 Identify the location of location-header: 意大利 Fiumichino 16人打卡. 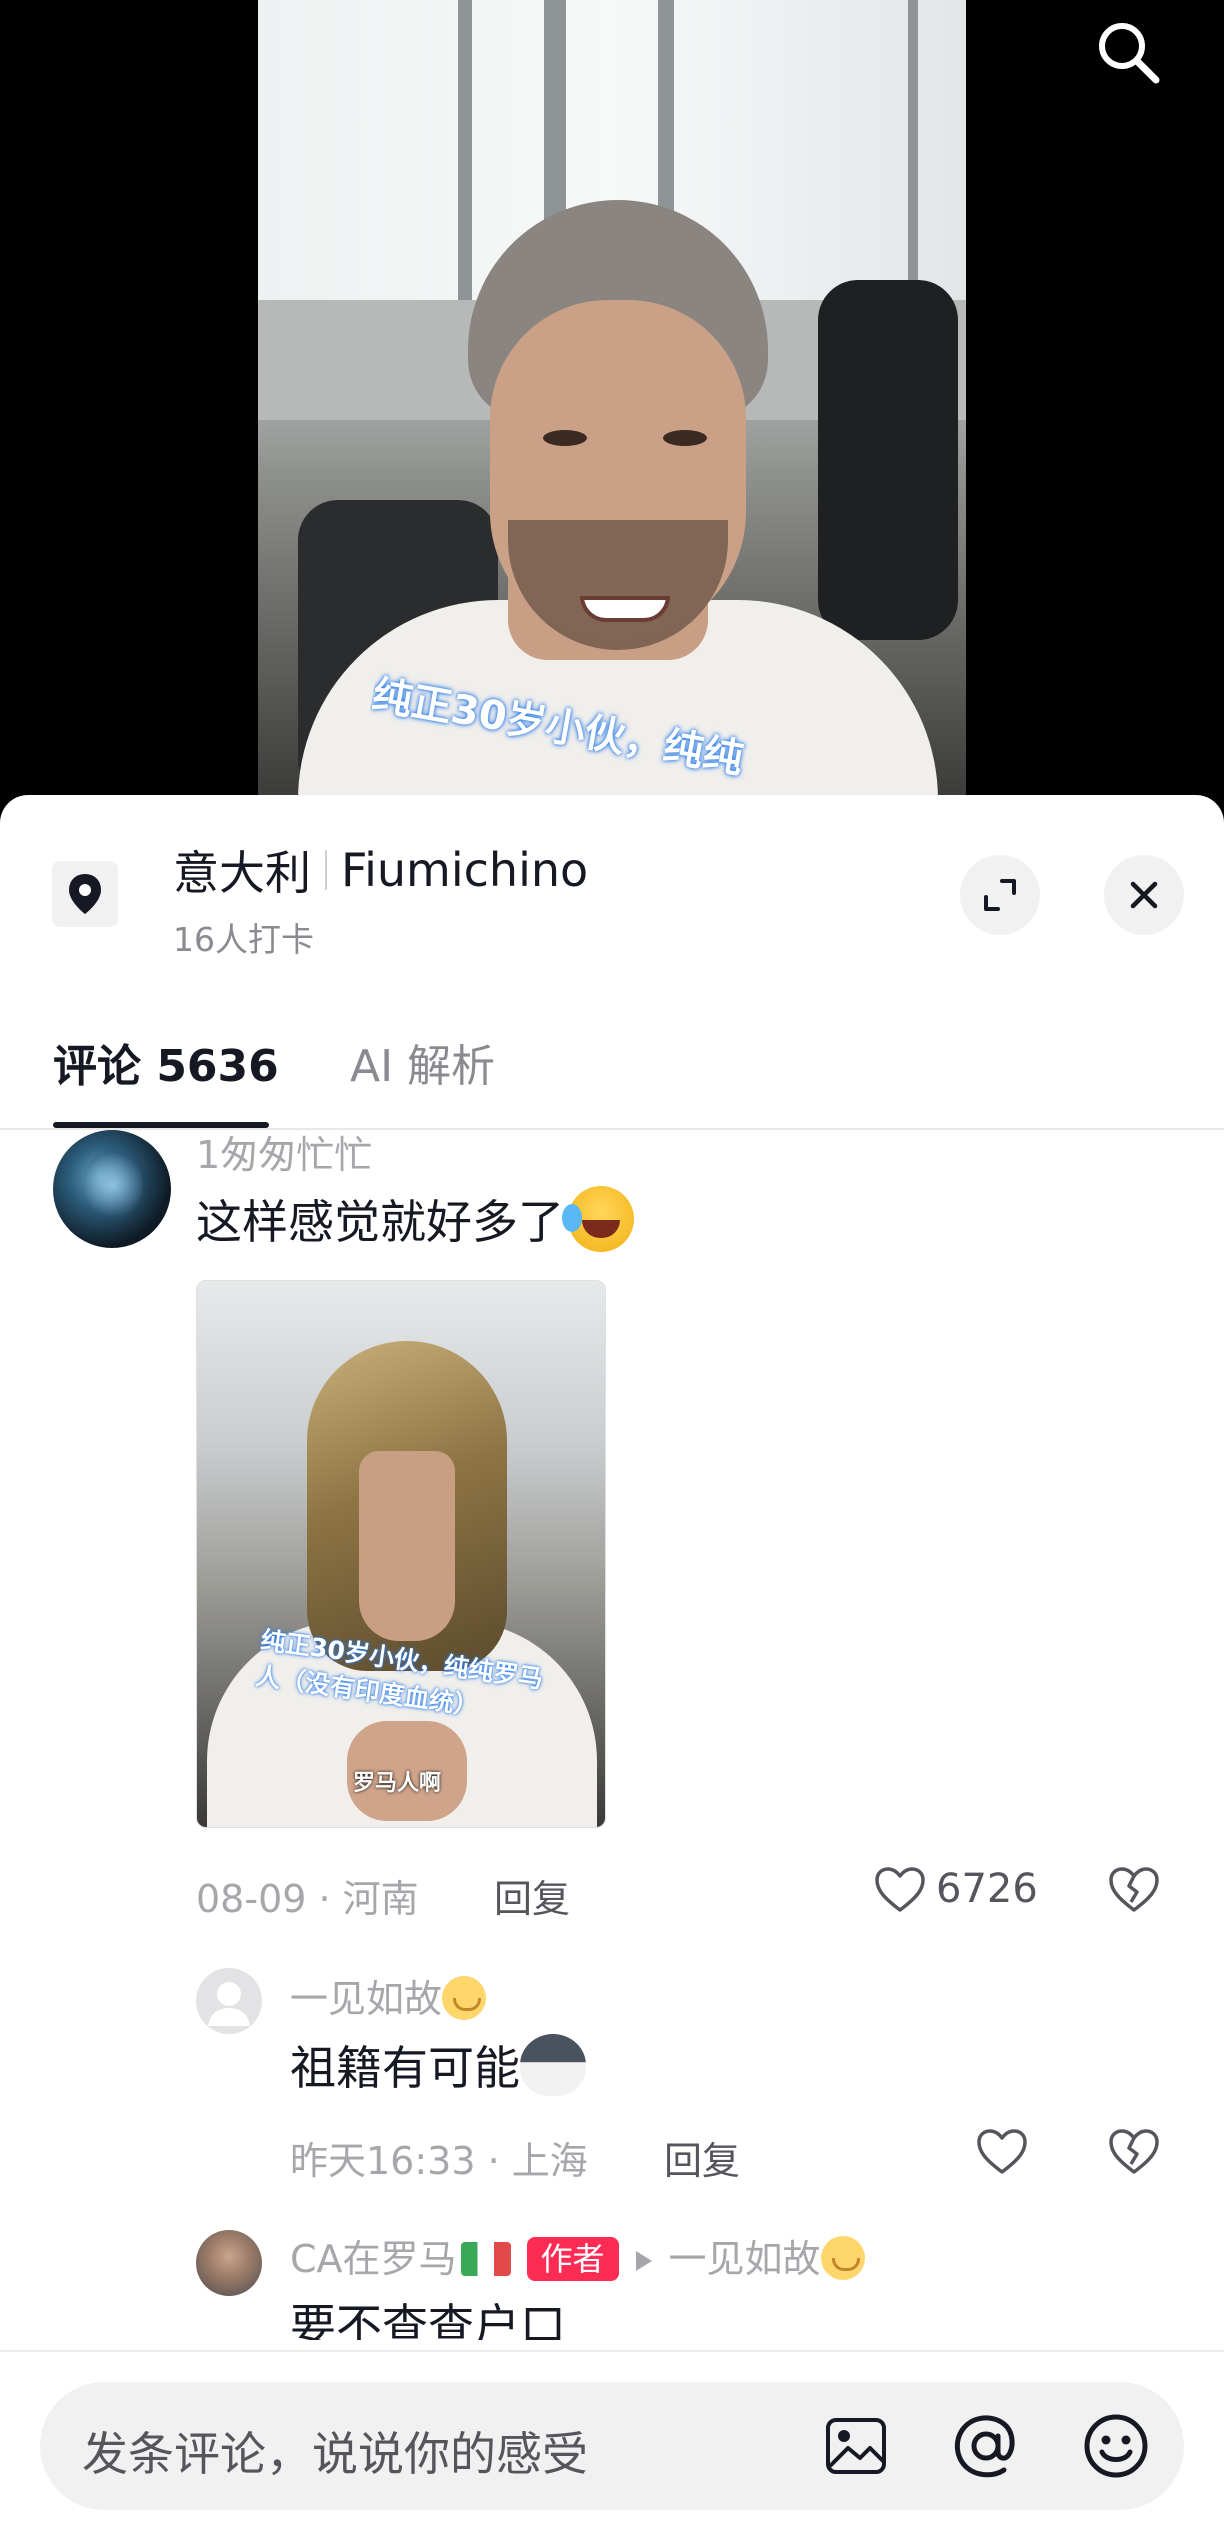
(612, 880).